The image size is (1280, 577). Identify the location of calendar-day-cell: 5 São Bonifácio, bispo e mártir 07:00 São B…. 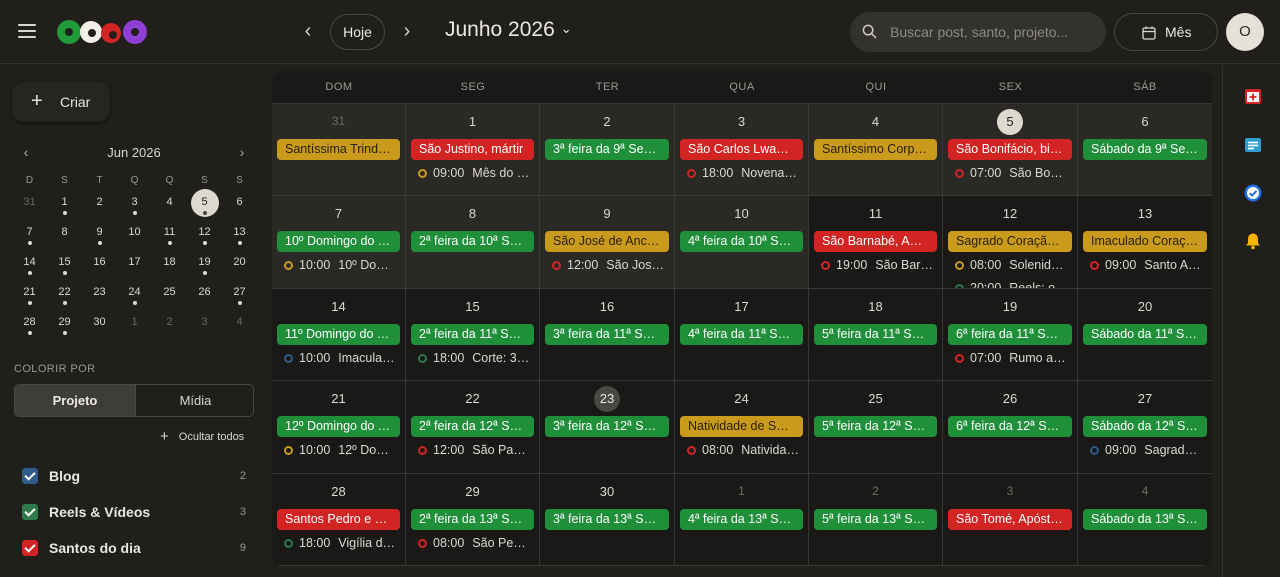
(1010, 150).